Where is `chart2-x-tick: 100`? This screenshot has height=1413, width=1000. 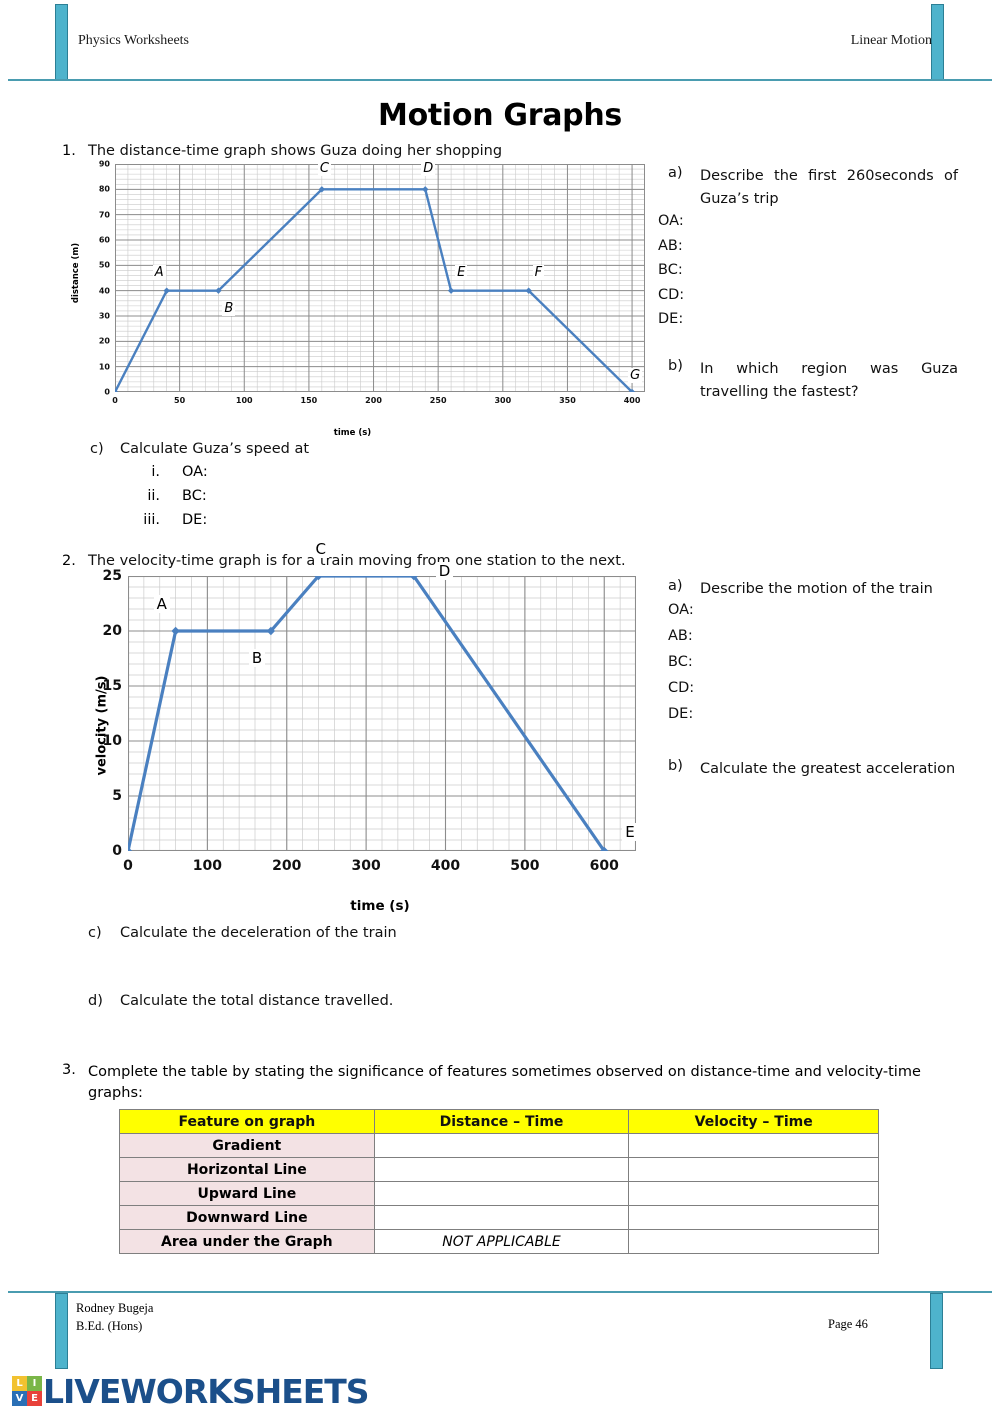
chart2-x-tick: 100 is located at coordinates (207, 866).